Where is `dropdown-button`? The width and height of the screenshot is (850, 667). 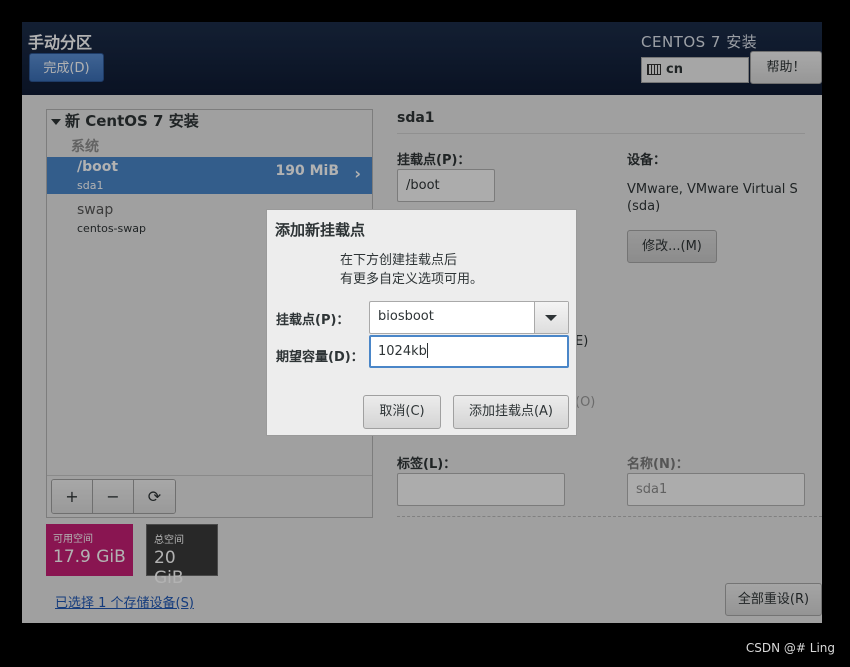 dropdown-button is located at coordinates (551, 317).